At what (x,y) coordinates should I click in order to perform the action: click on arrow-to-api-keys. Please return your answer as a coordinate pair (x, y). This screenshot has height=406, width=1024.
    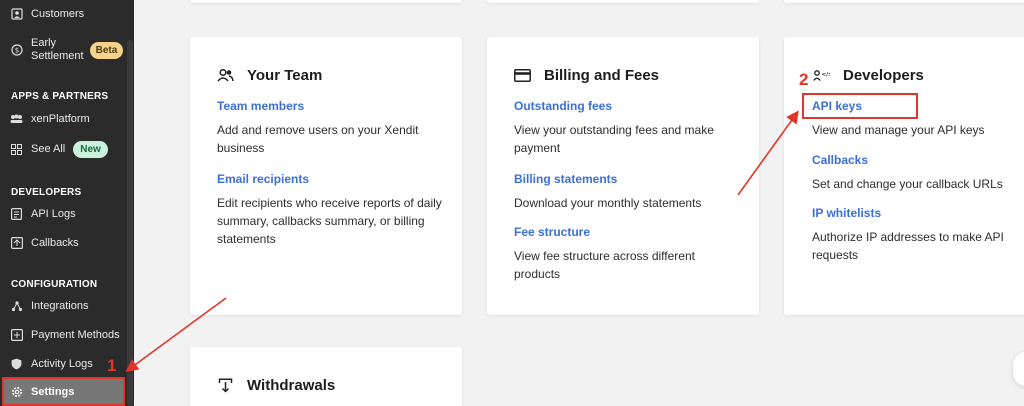
    Looking at the image, I should click on (768, 153).